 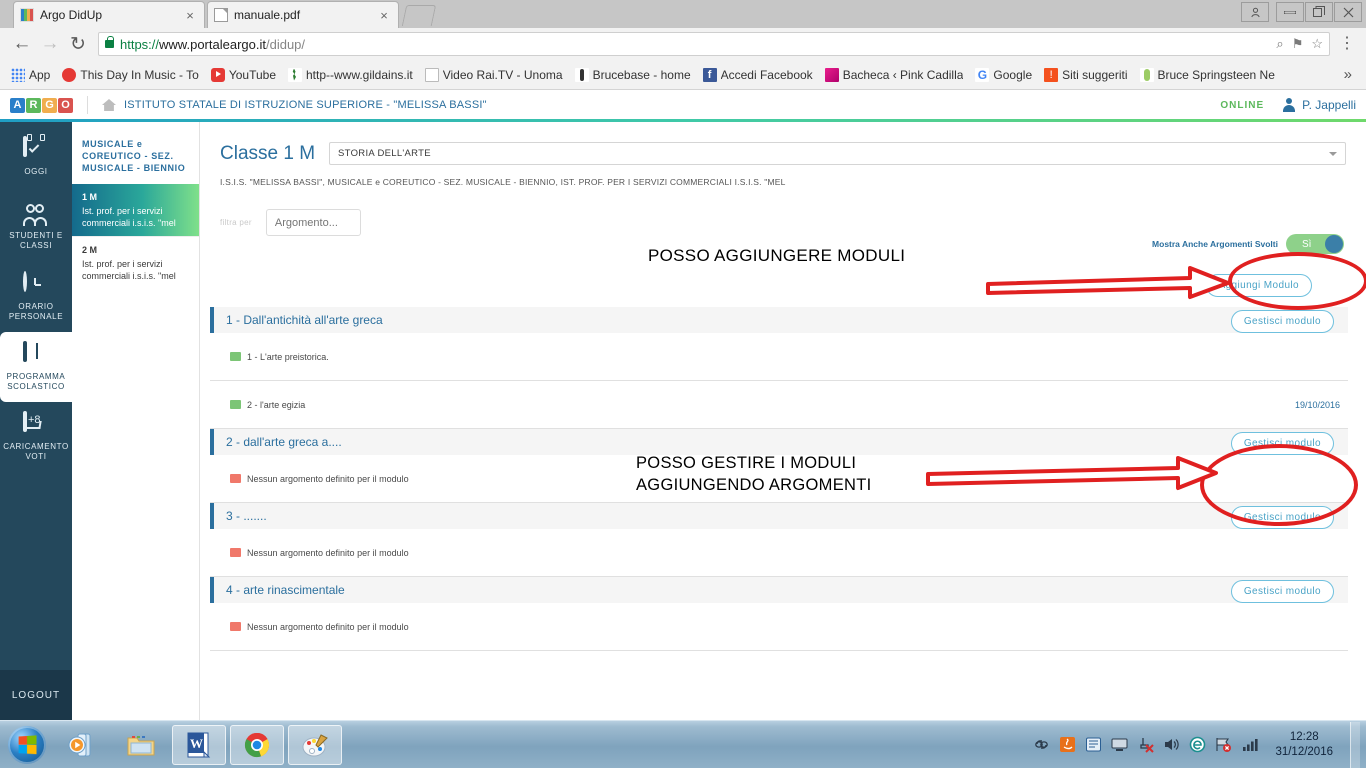 I want to click on sidebar-item-programma-scolastico: PROGRAMMA SCOLASTICO, so click(x=36, y=367).